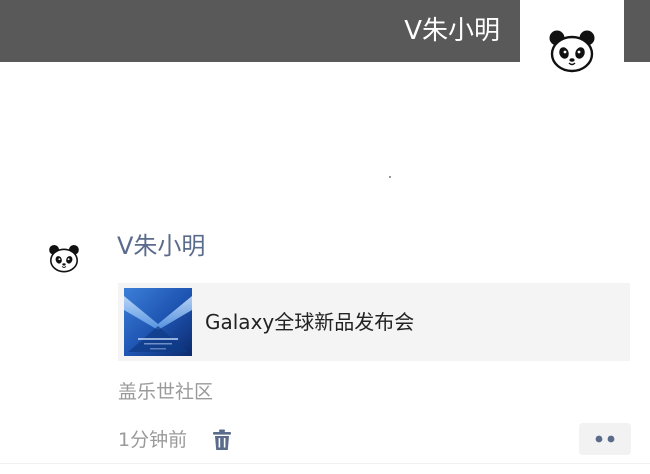 This screenshot has height=474, width=650. What do you see at coordinates (165, 392) in the screenshot?
I see `post-source: 盖乐世社区` at bounding box center [165, 392].